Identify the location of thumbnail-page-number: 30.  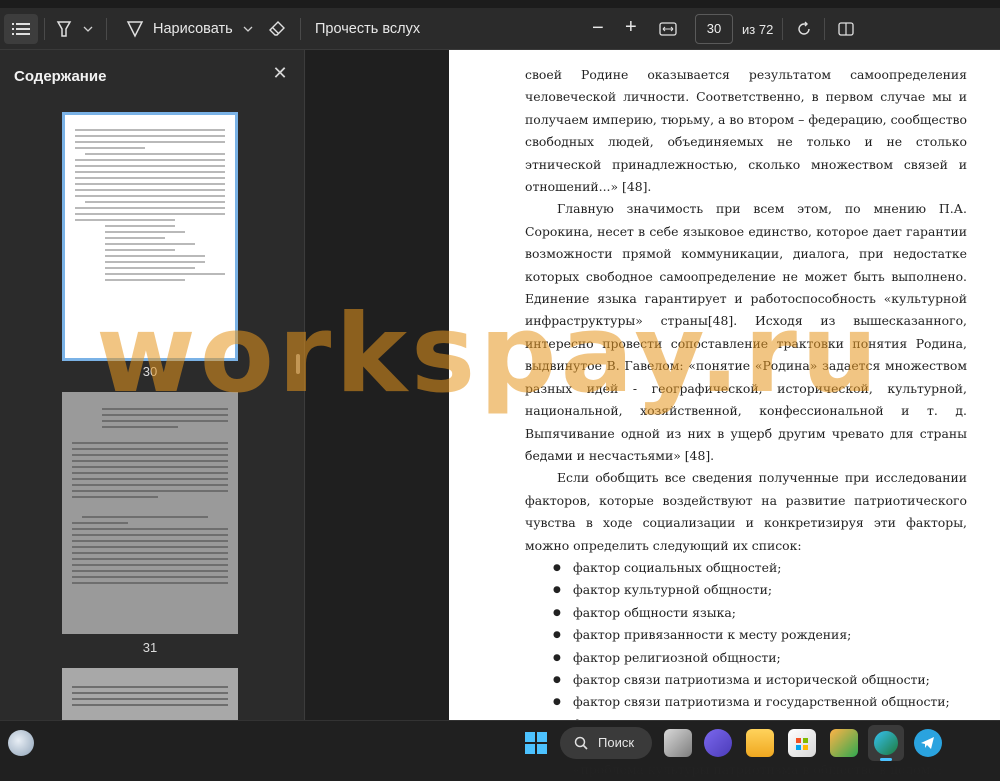
(150, 371).